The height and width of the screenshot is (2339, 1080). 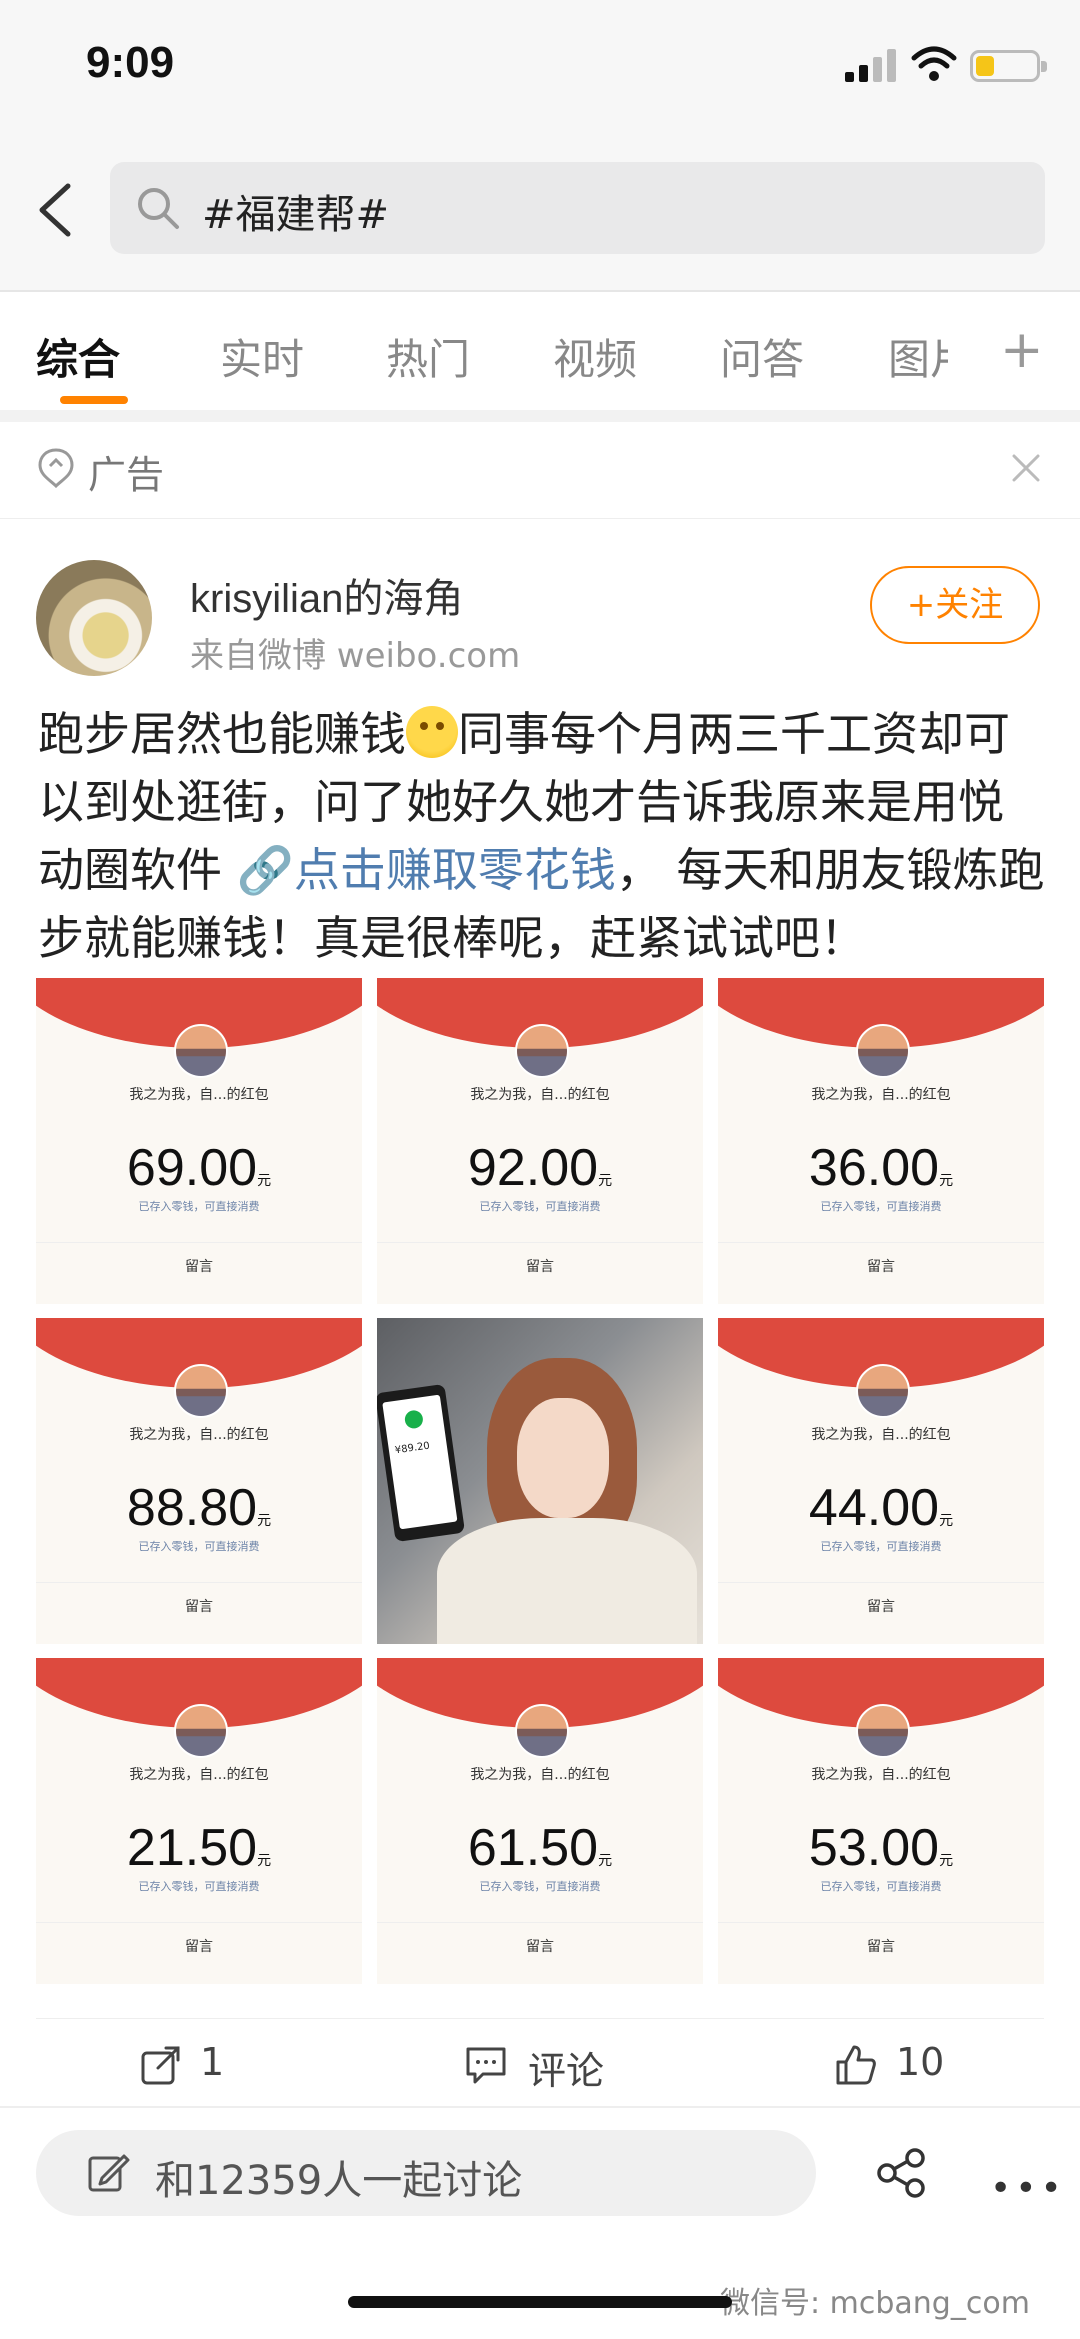 What do you see at coordinates (856, 2065) in the screenshot?
I see `like-icon` at bounding box center [856, 2065].